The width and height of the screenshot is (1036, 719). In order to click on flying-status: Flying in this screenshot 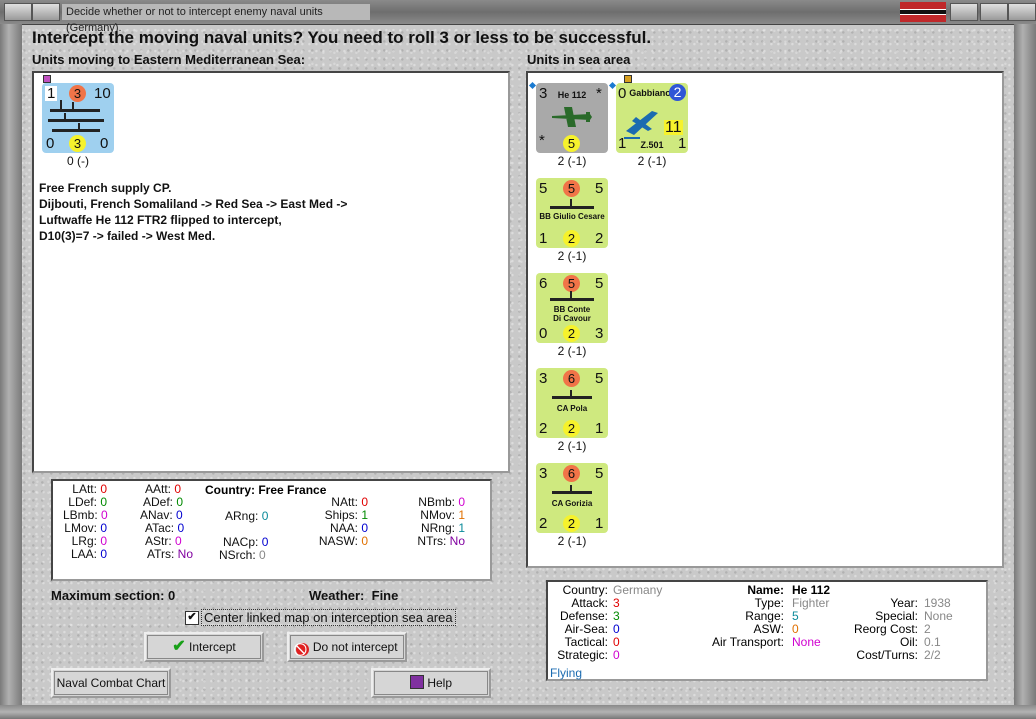, I will do `click(566, 673)`.